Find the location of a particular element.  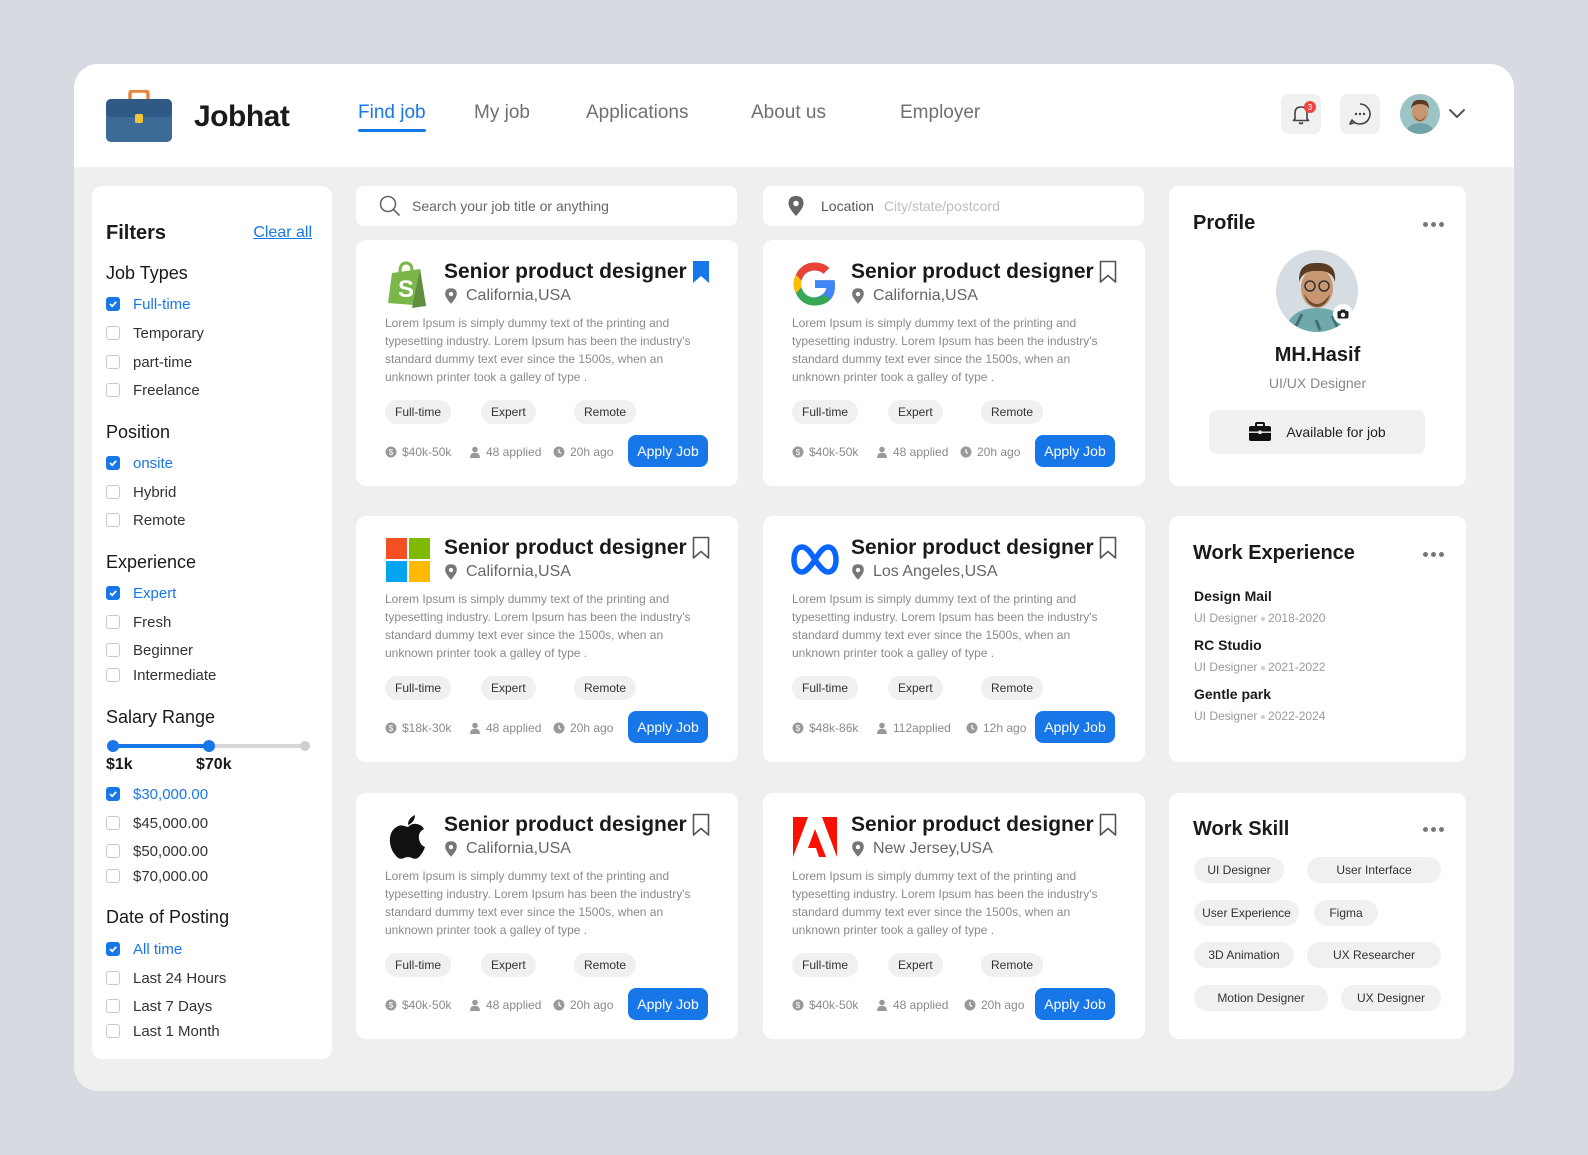

filter-part-time: part-time is located at coordinates (149, 362).